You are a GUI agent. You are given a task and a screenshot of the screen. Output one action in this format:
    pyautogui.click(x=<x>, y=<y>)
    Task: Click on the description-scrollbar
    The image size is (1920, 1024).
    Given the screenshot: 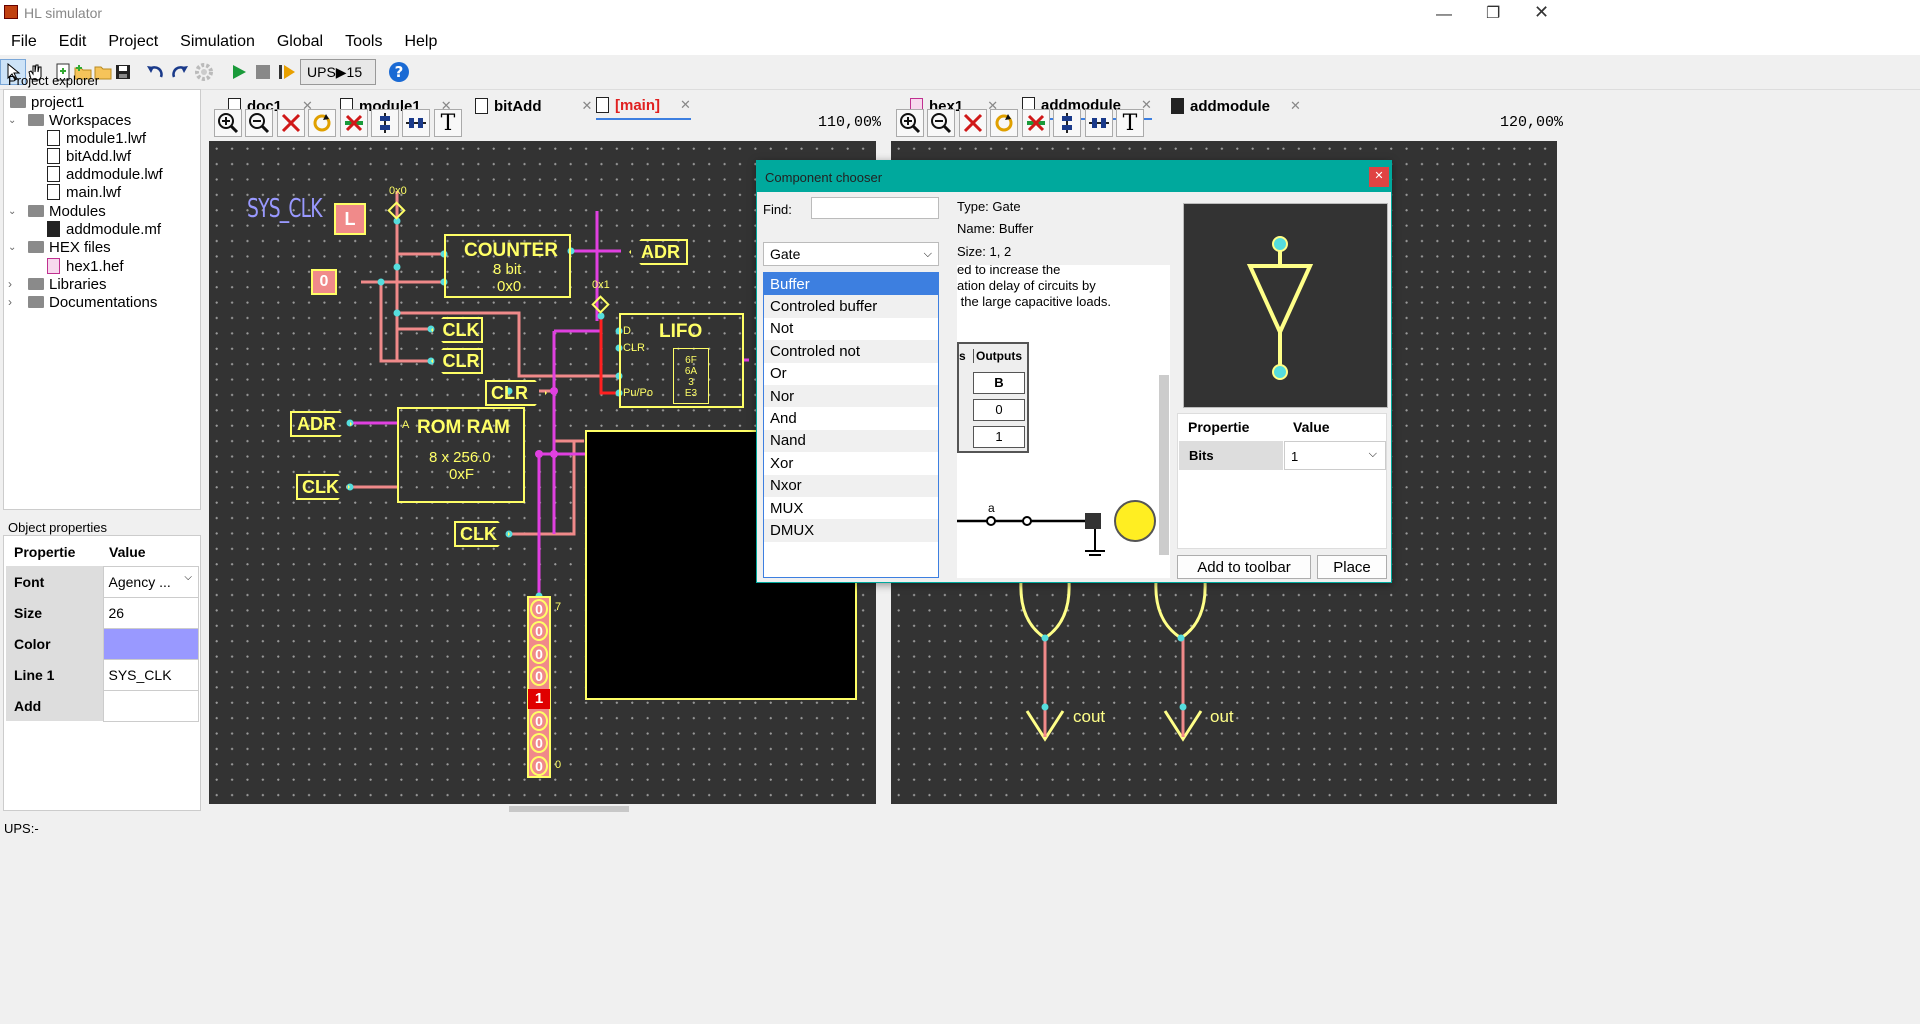 What is the action you would take?
    pyautogui.click(x=1164, y=465)
    